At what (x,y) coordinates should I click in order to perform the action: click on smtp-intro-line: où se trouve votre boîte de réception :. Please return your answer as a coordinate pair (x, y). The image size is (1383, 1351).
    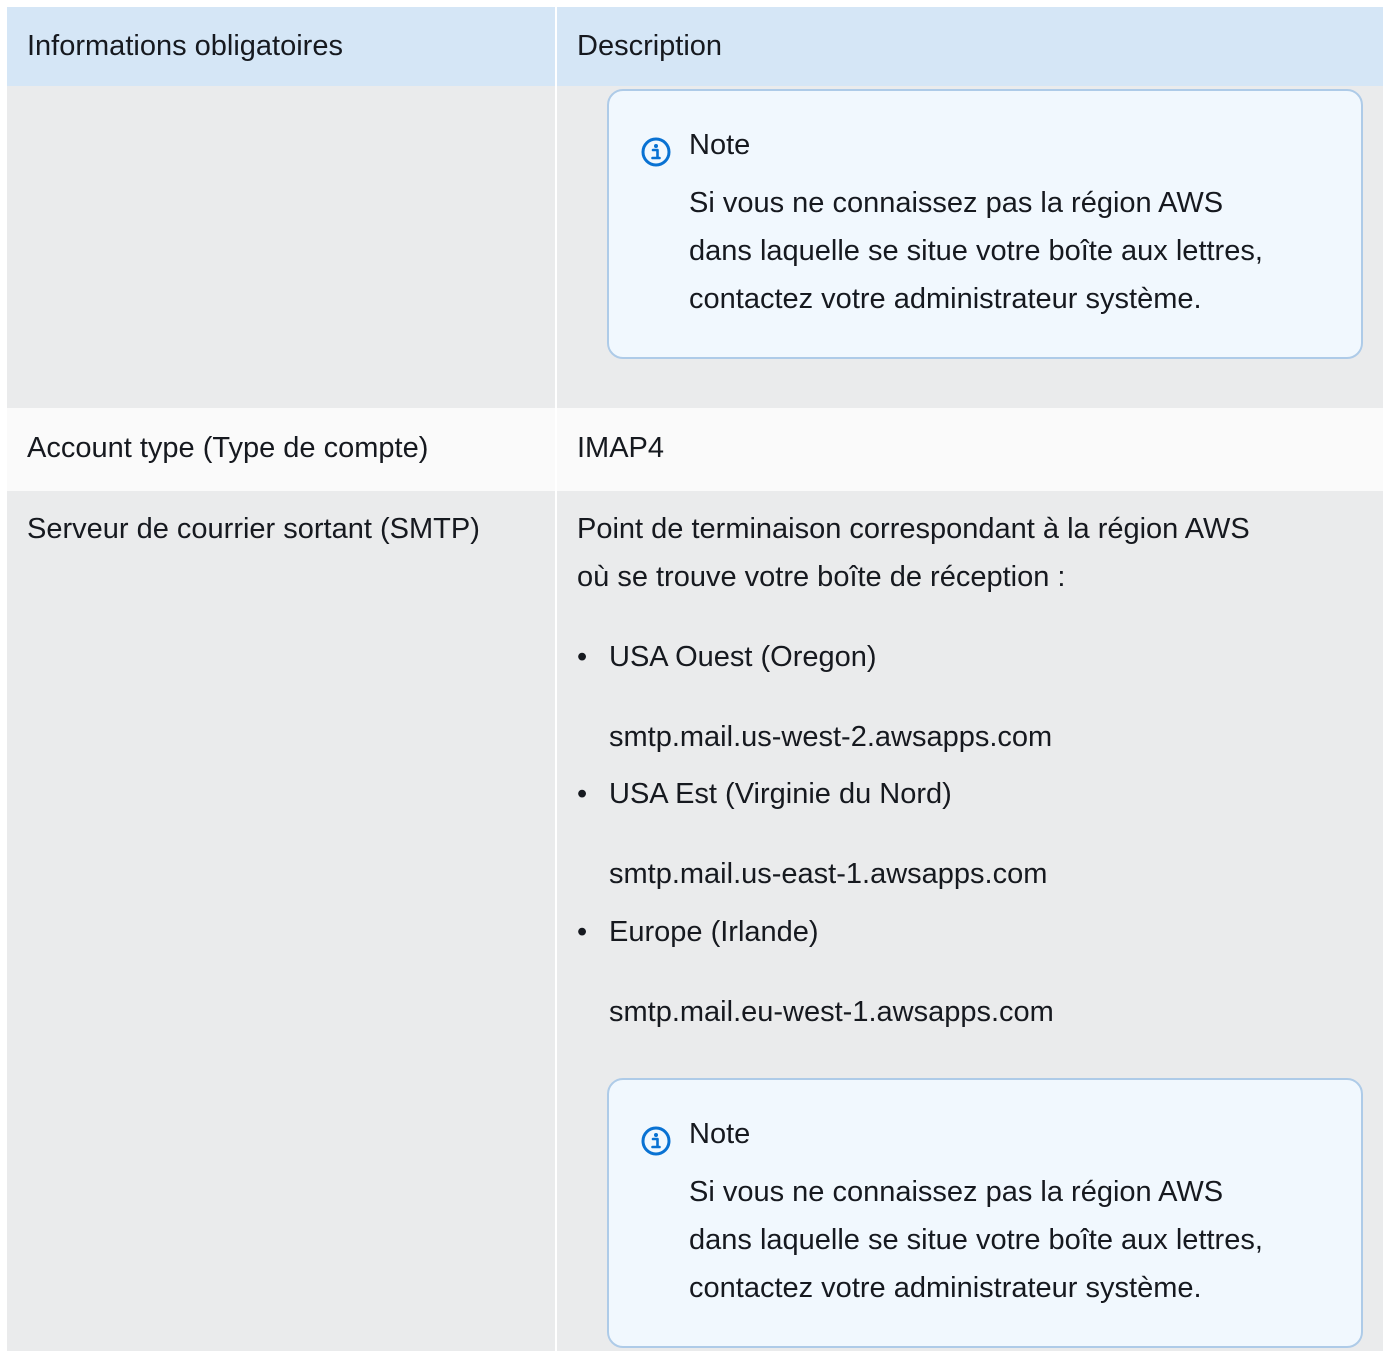
    Looking at the image, I should click on (821, 577).